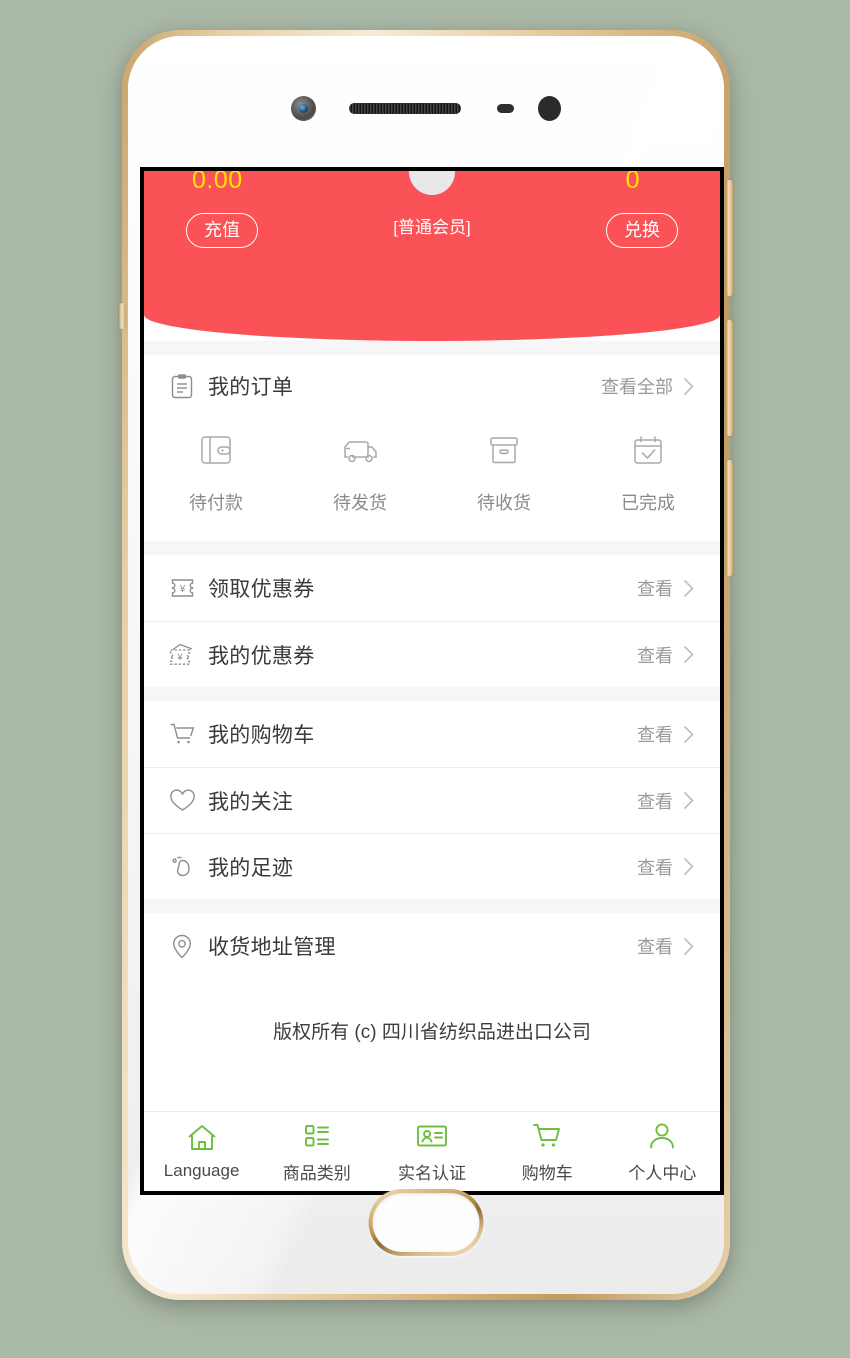 This screenshot has height=1358, width=850. Describe the element at coordinates (222, 230) in the screenshot. I see `recharge-button: 充值` at that location.